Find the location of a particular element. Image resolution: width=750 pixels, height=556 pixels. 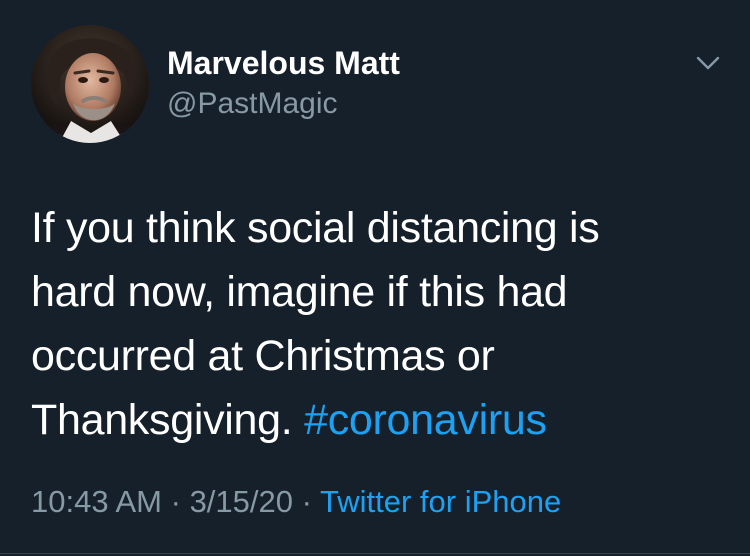

tweet-metadata: 10:43 AM · 3/15/20 · Twitter for iPhone is located at coordinates (296, 502).